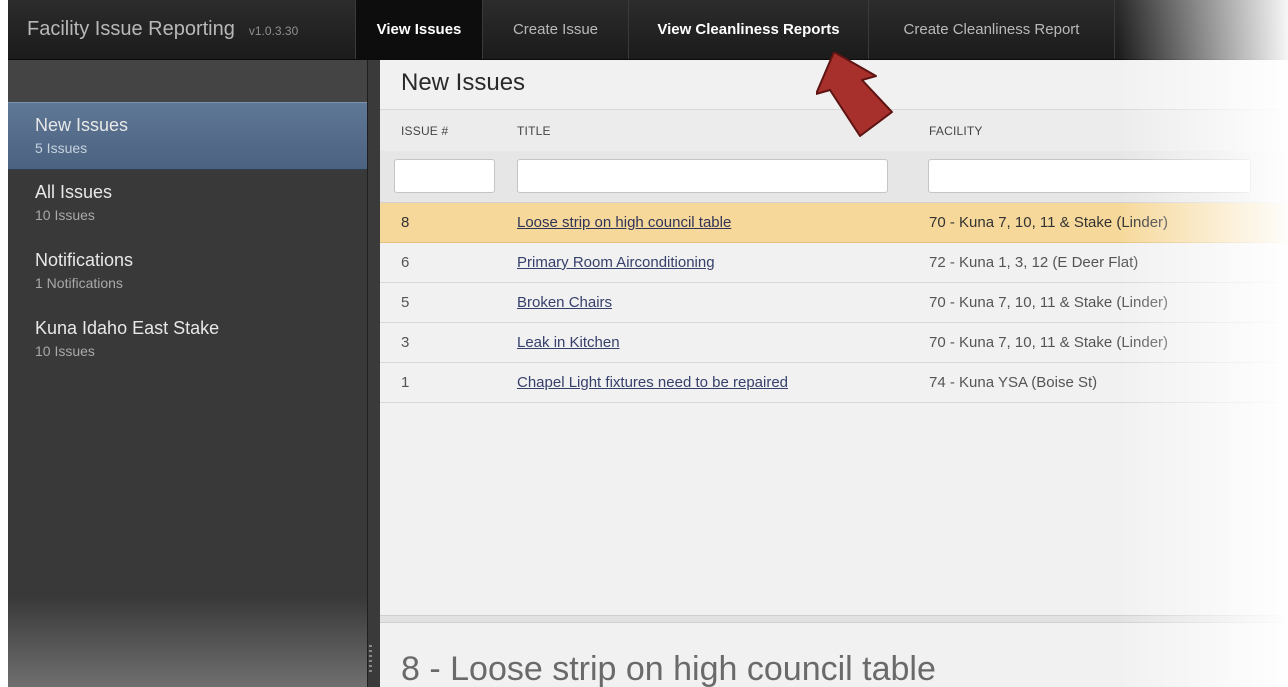  I want to click on issue-number-filter-input, so click(444, 176).